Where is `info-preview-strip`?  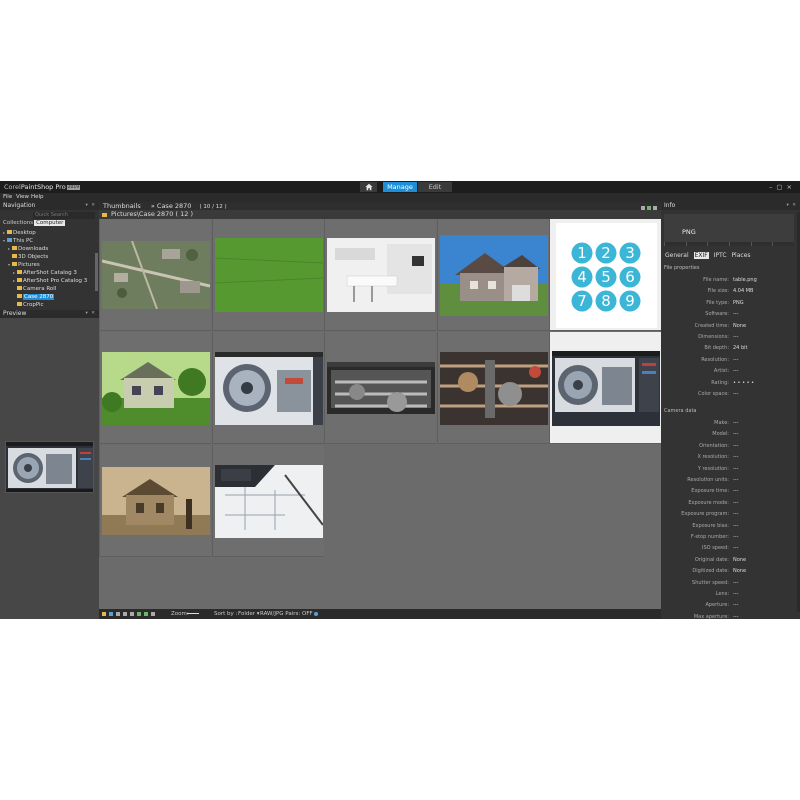 info-preview-strip is located at coordinates (729, 244).